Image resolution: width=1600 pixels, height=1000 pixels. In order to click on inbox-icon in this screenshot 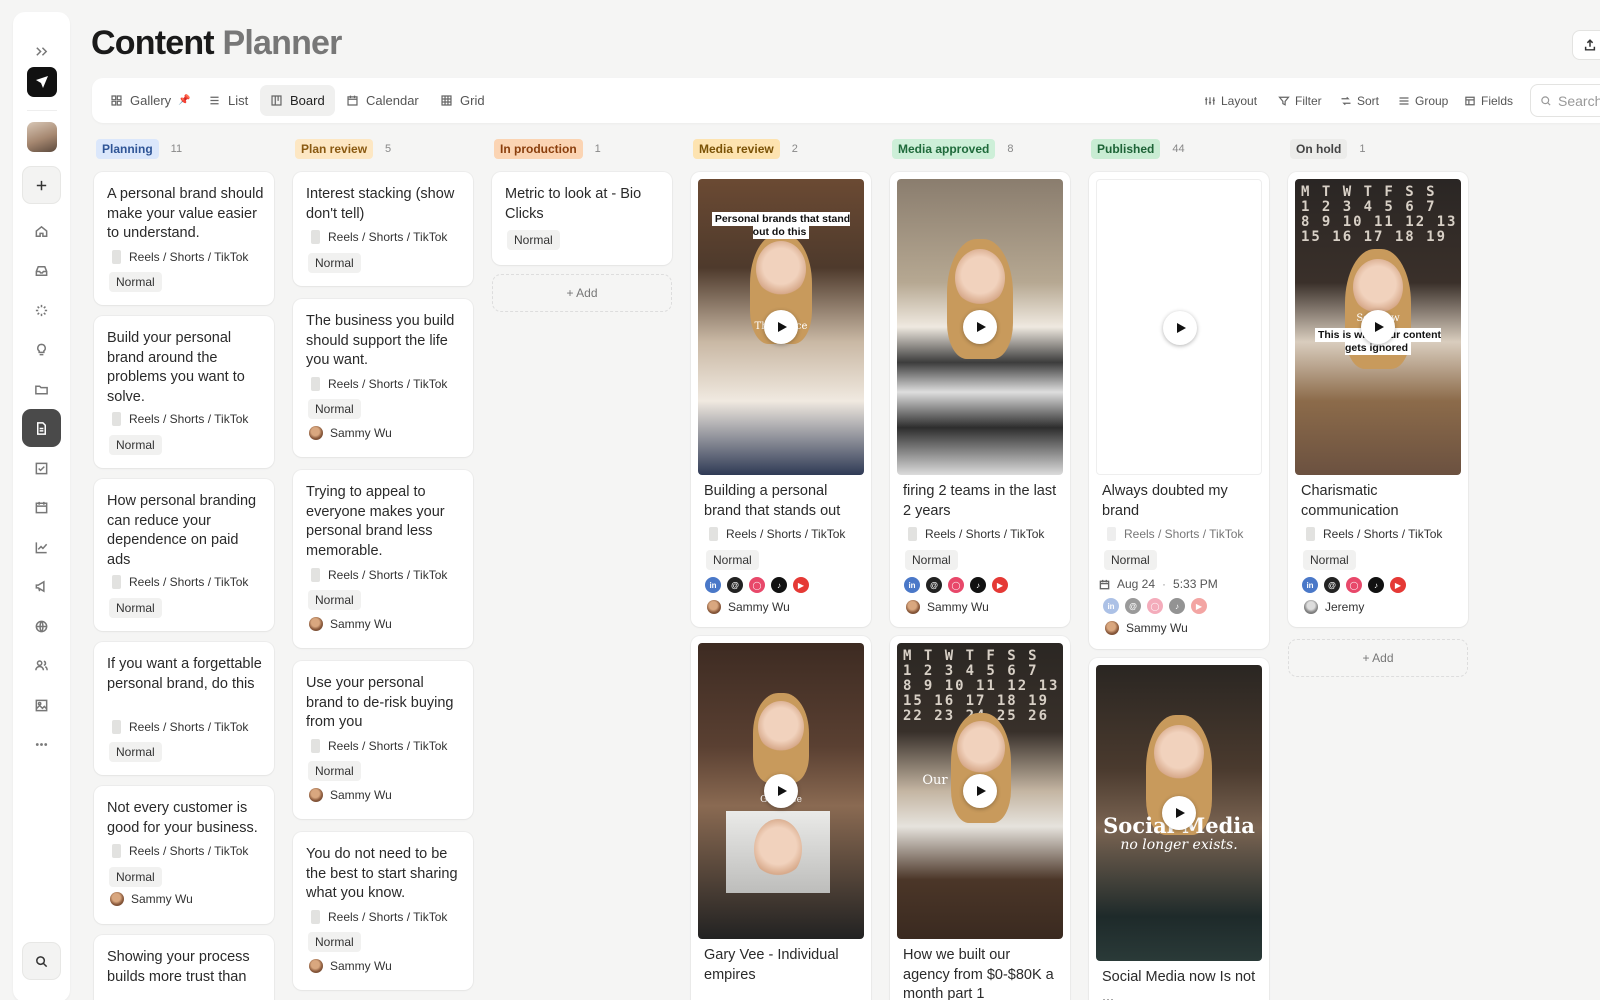, I will do `click(41, 270)`.